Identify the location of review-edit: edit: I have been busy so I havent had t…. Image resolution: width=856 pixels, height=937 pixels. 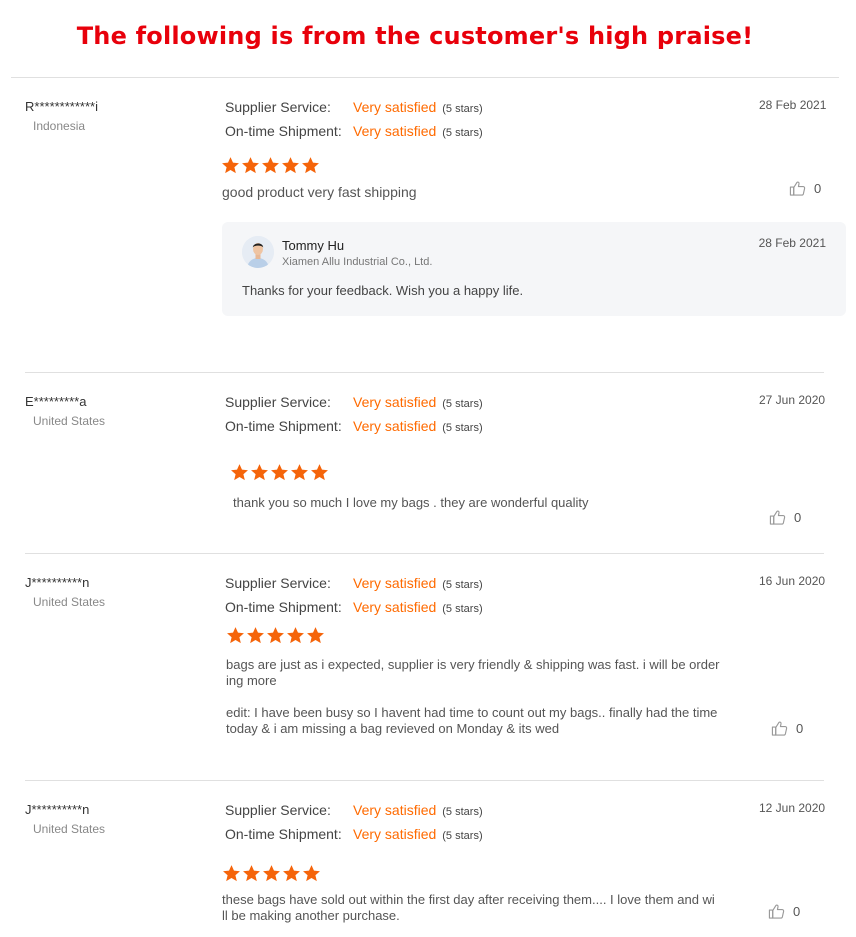
(471, 721).